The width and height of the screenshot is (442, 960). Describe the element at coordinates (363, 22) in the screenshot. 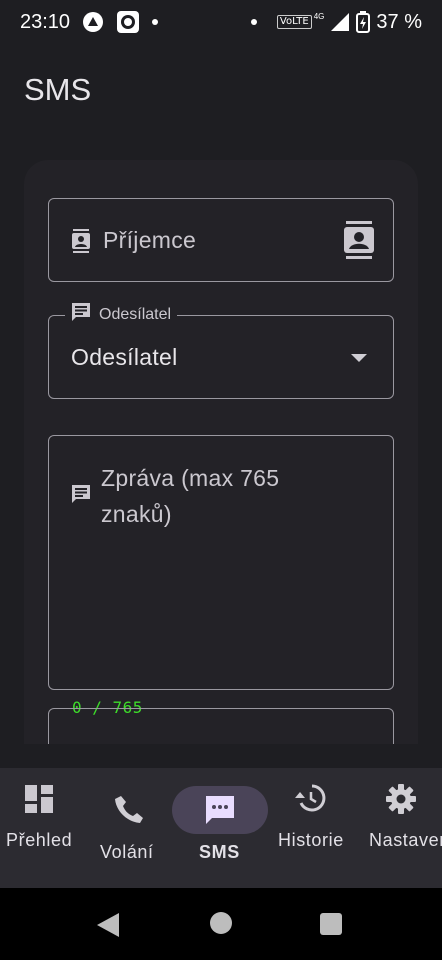

I see `battery-charging-icon` at that location.